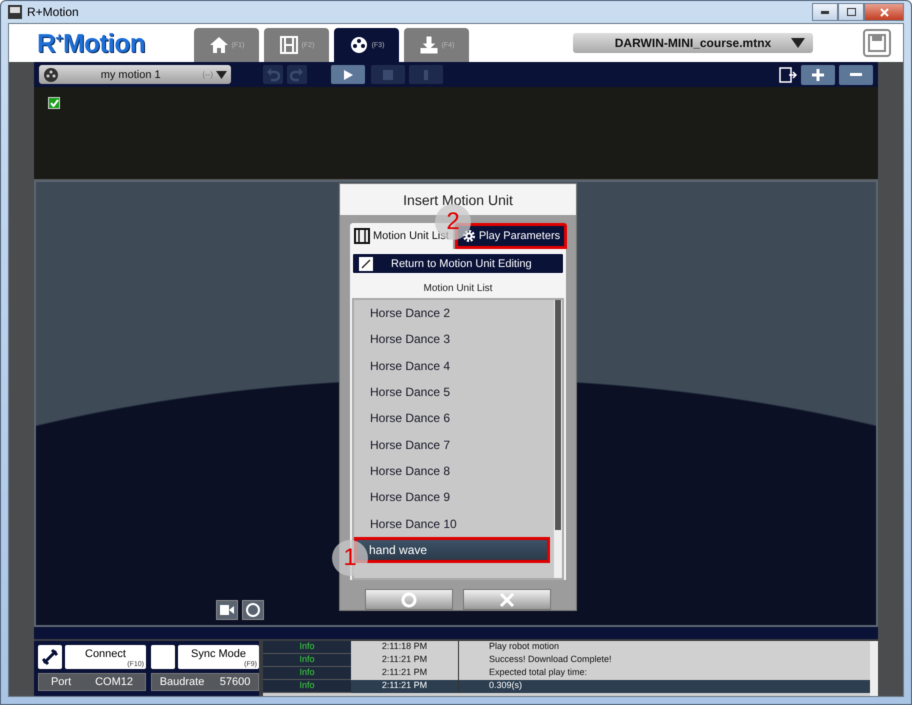  What do you see at coordinates (92, 682) in the screenshot?
I see `port-field: Port COM12` at bounding box center [92, 682].